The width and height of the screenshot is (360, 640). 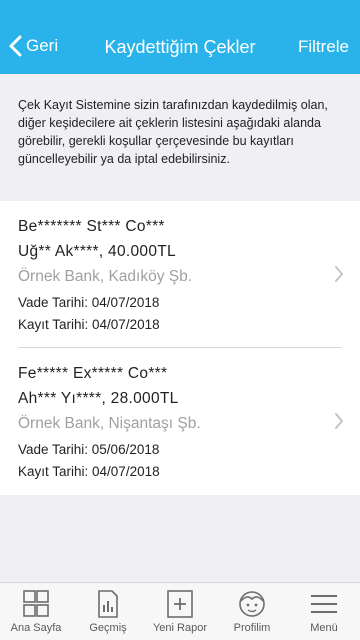 I want to click on tab-history: Geçmiş, so click(x=108, y=611).